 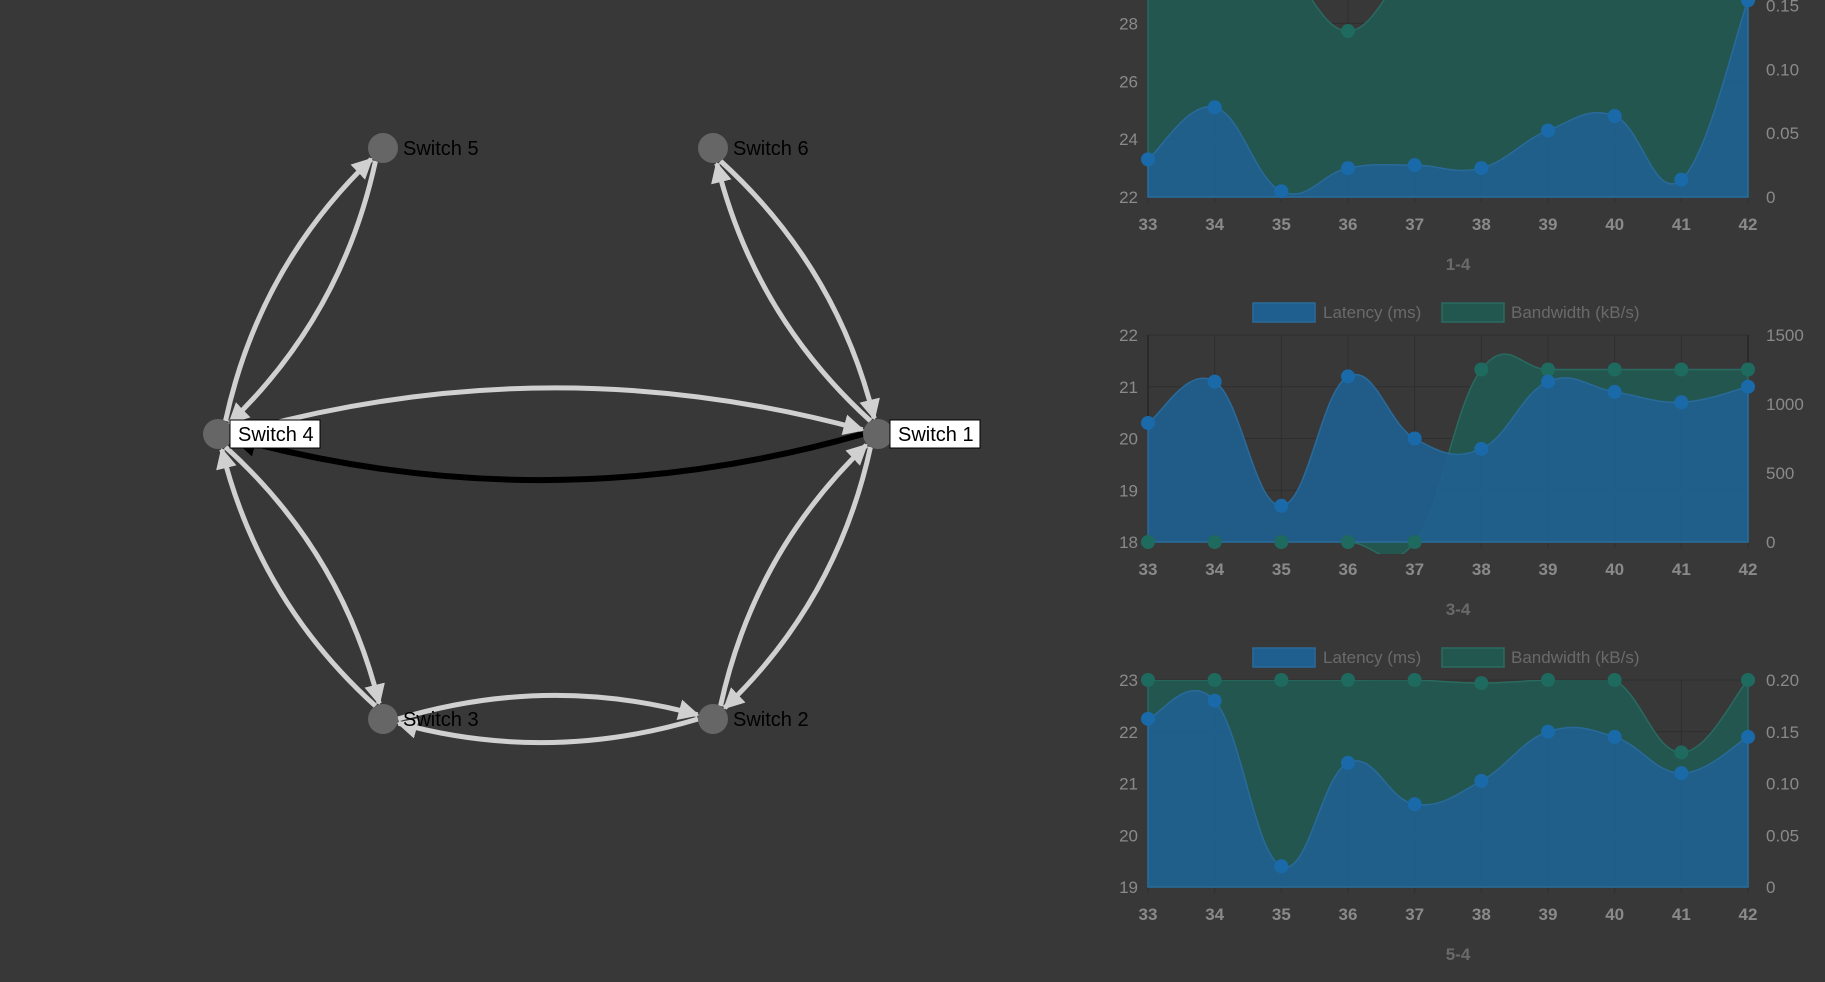 What do you see at coordinates (1782, 8) in the screenshot?
I see `y-right-tick-label: 0.15` at bounding box center [1782, 8].